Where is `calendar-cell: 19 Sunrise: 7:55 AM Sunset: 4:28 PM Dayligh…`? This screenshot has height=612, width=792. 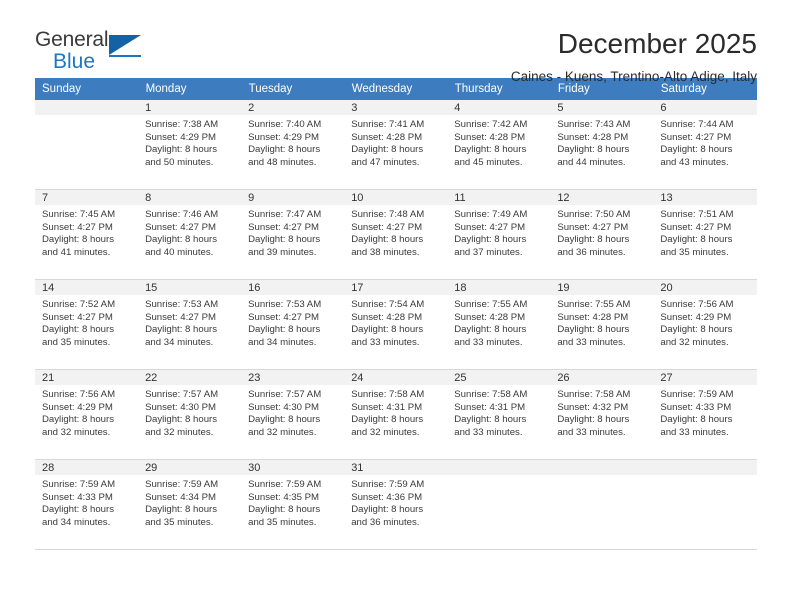 calendar-cell: 19 Sunrise: 7:55 AM Sunset: 4:28 PM Dayligh… is located at coordinates (602, 325).